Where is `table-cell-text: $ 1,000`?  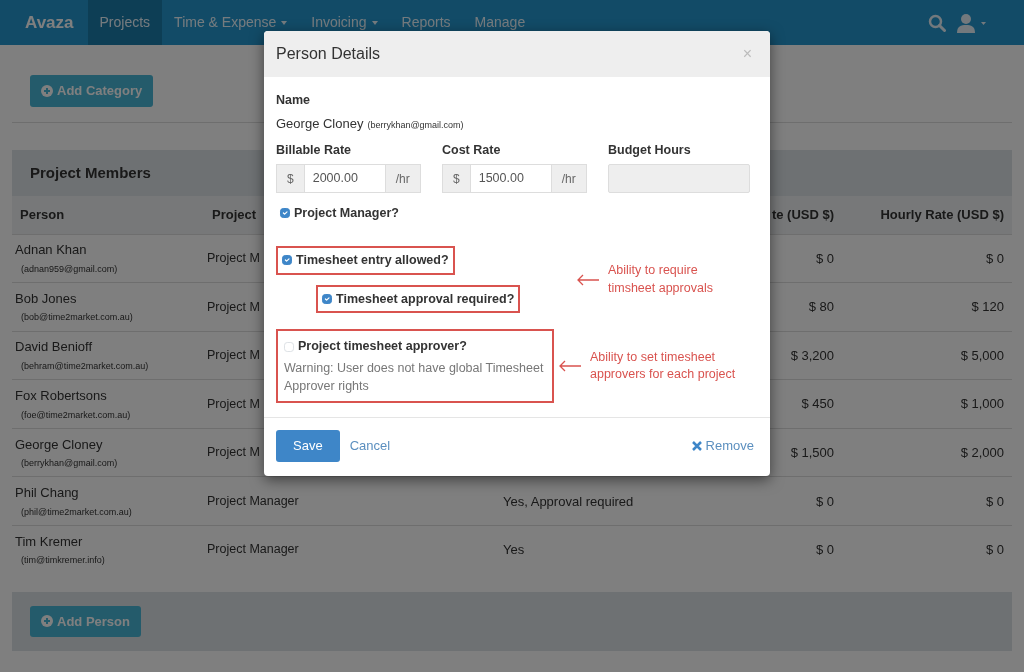 table-cell-text: $ 1,000 is located at coordinates (982, 404).